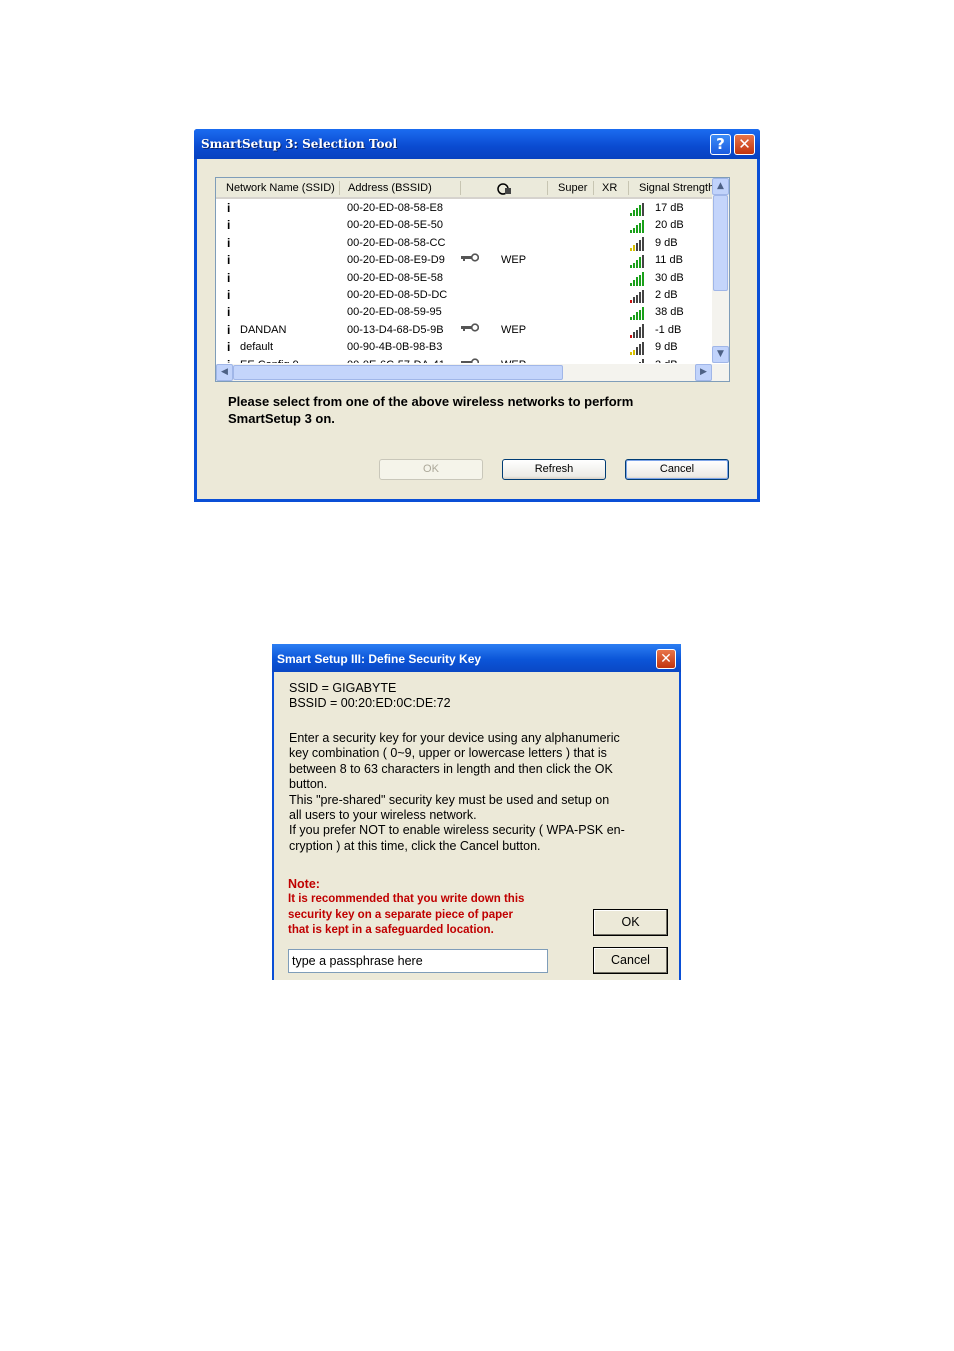 This screenshot has height=1351, width=954. What do you see at coordinates (464, 347) in the screenshot?
I see `network-row: i default 00-90-4B-0B-98-B3 9 dB` at bounding box center [464, 347].